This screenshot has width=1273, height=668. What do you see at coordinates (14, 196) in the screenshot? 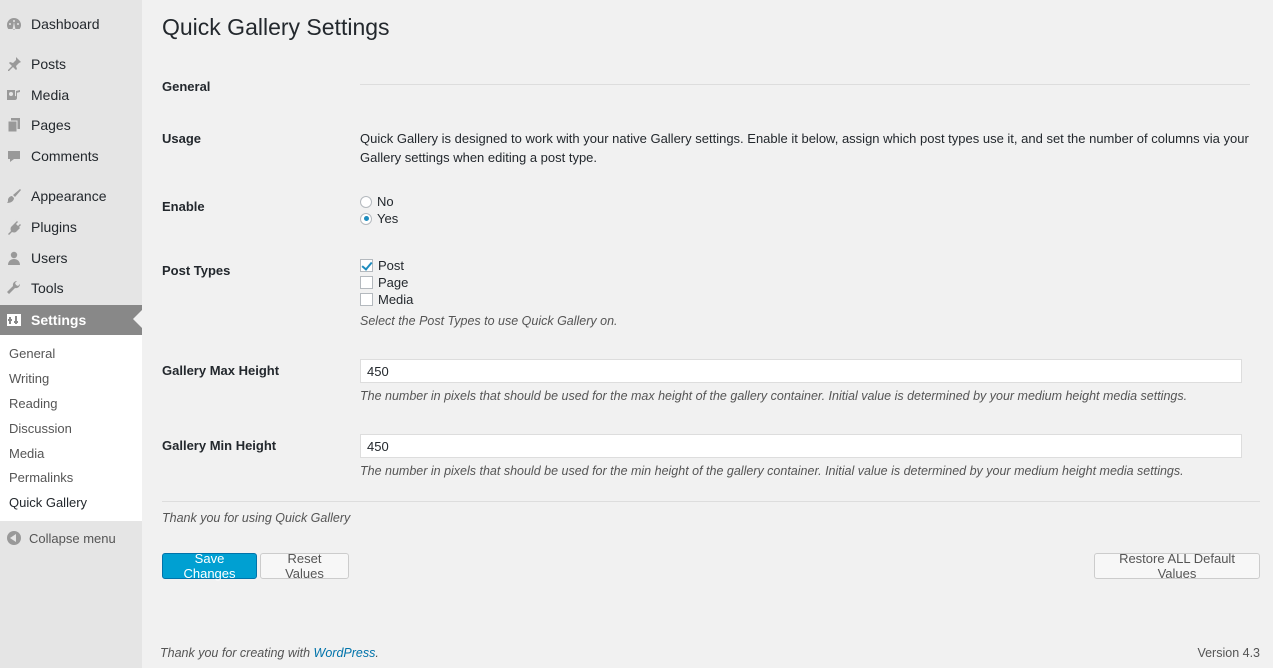
I see `brush-icon` at bounding box center [14, 196].